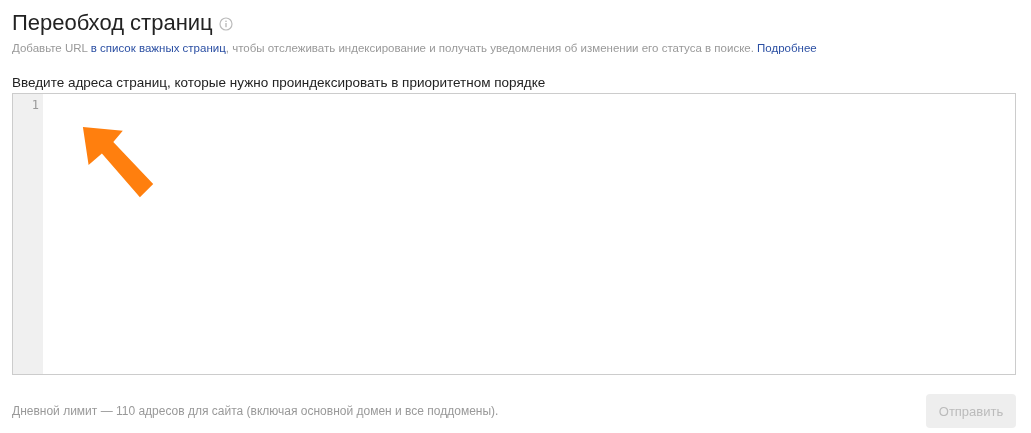 The image size is (1031, 433). Describe the element at coordinates (158, 48) in the screenshot. I see `important-pages-link: в список важных страниц` at that location.